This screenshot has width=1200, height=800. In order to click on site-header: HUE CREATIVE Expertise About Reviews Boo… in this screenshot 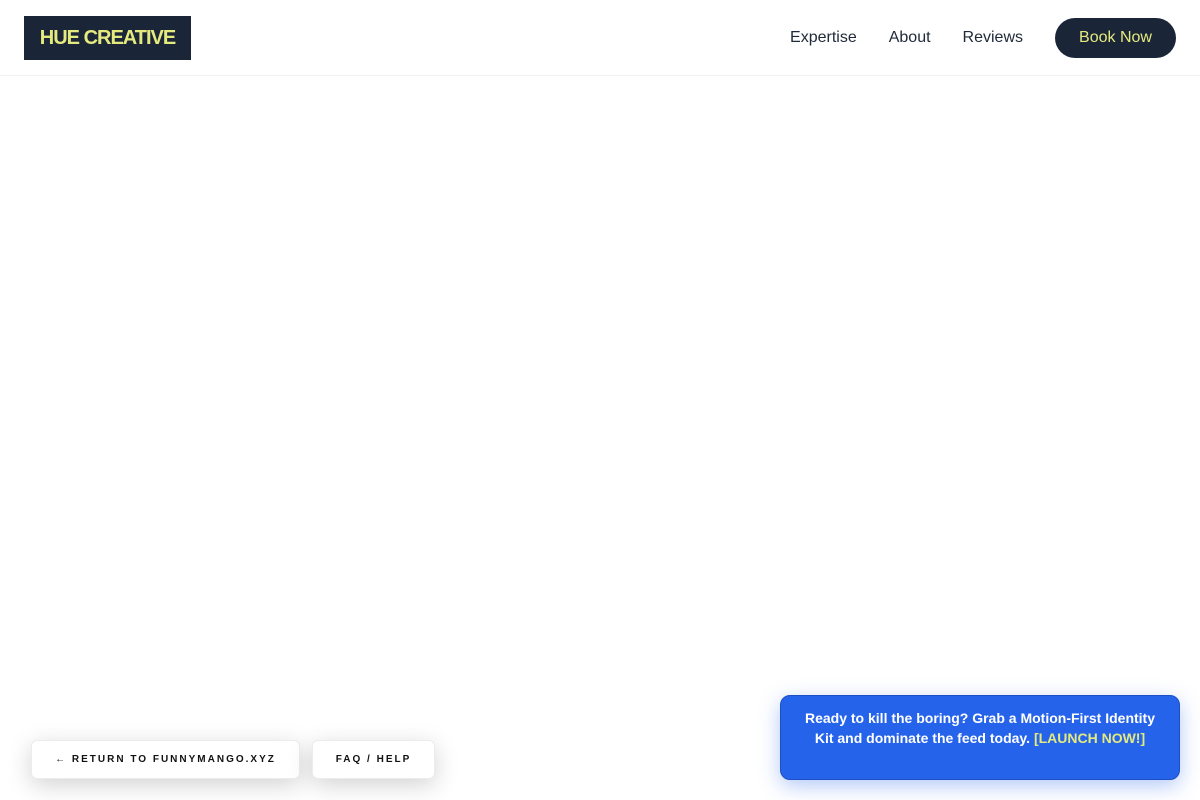, I will do `click(600, 38)`.